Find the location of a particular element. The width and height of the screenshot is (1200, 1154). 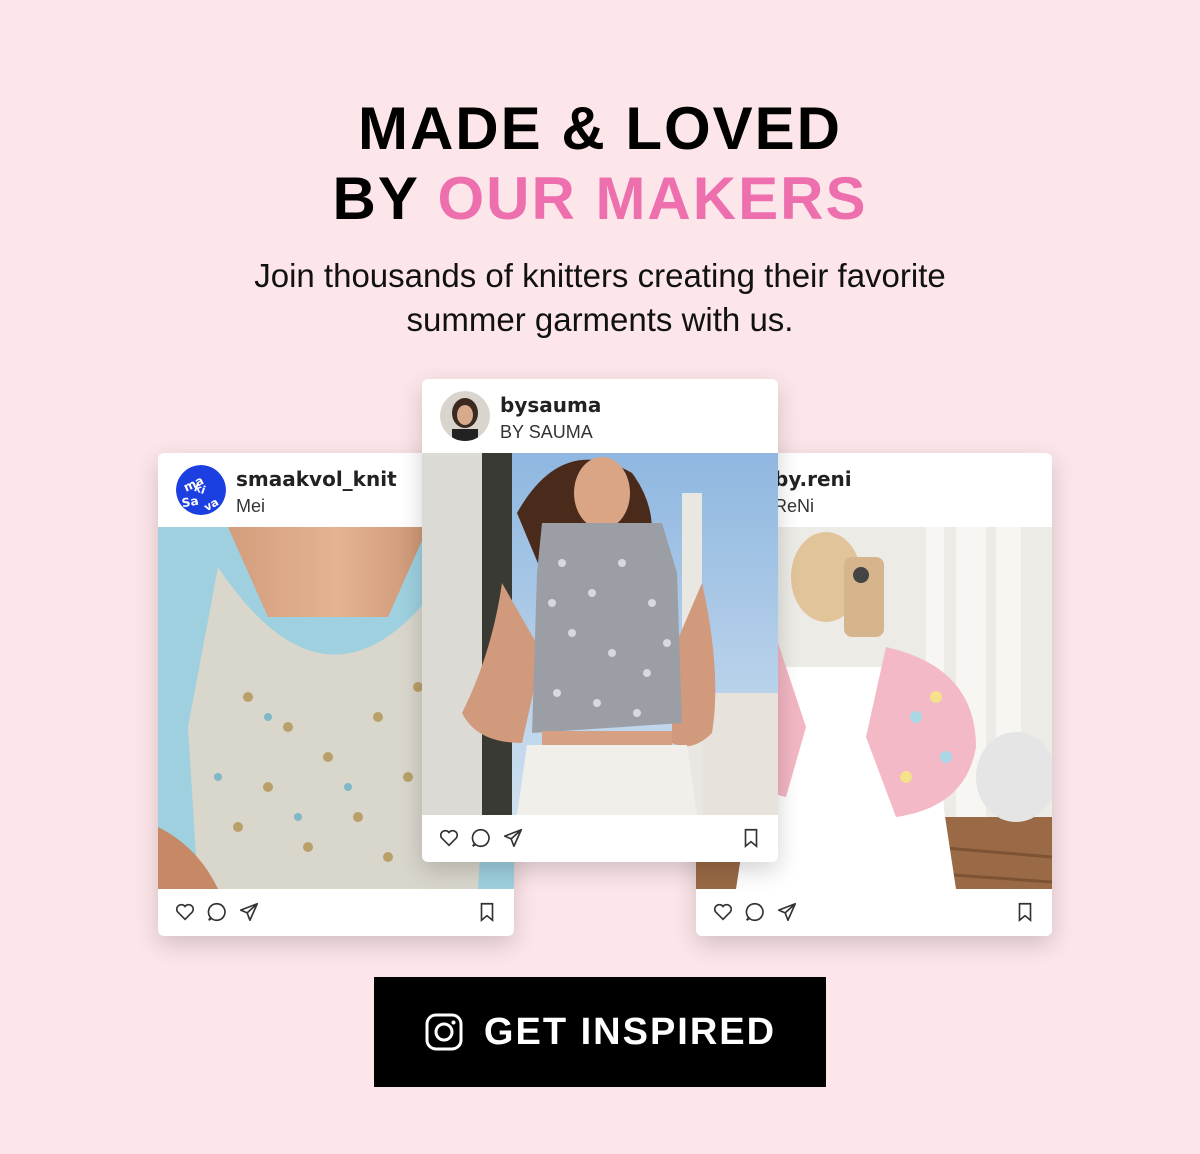

headline-prefix: BY is located at coordinates (375, 198).